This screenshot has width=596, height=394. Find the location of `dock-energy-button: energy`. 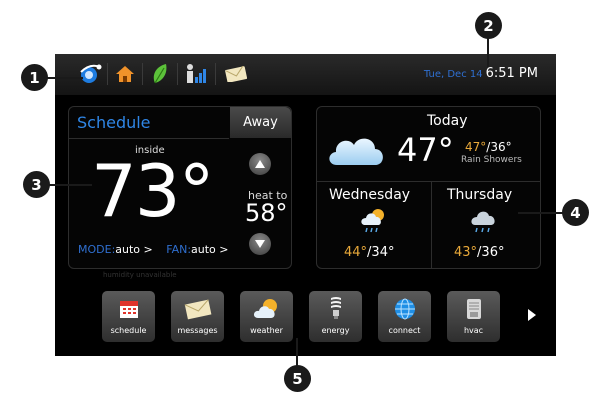

dock-energy-button: energy is located at coordinates (335, 316).